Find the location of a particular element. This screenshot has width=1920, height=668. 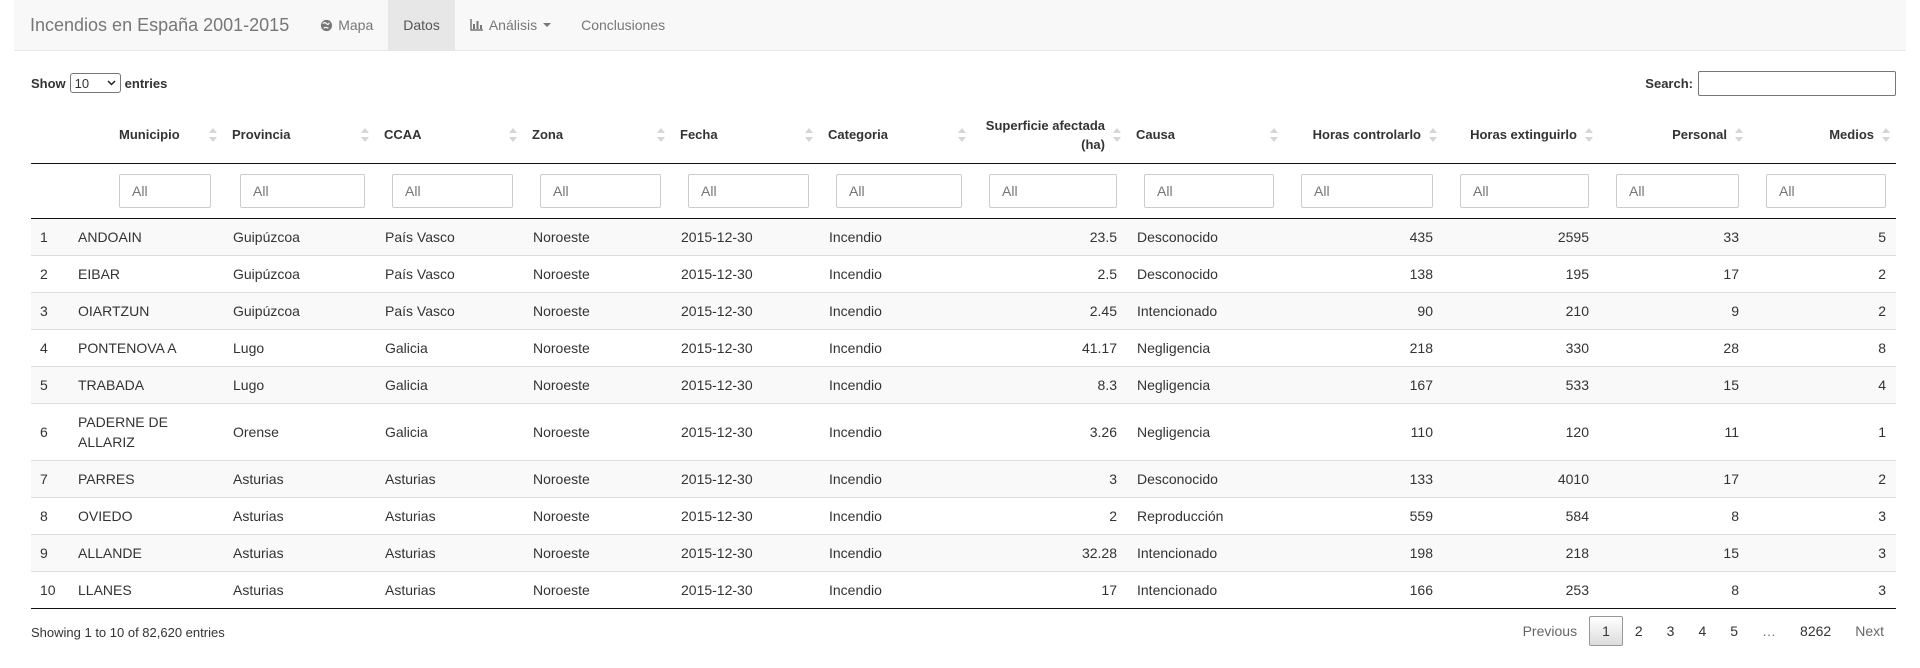

entries-per-page-select: 10 is located at coordinates (95, 83).